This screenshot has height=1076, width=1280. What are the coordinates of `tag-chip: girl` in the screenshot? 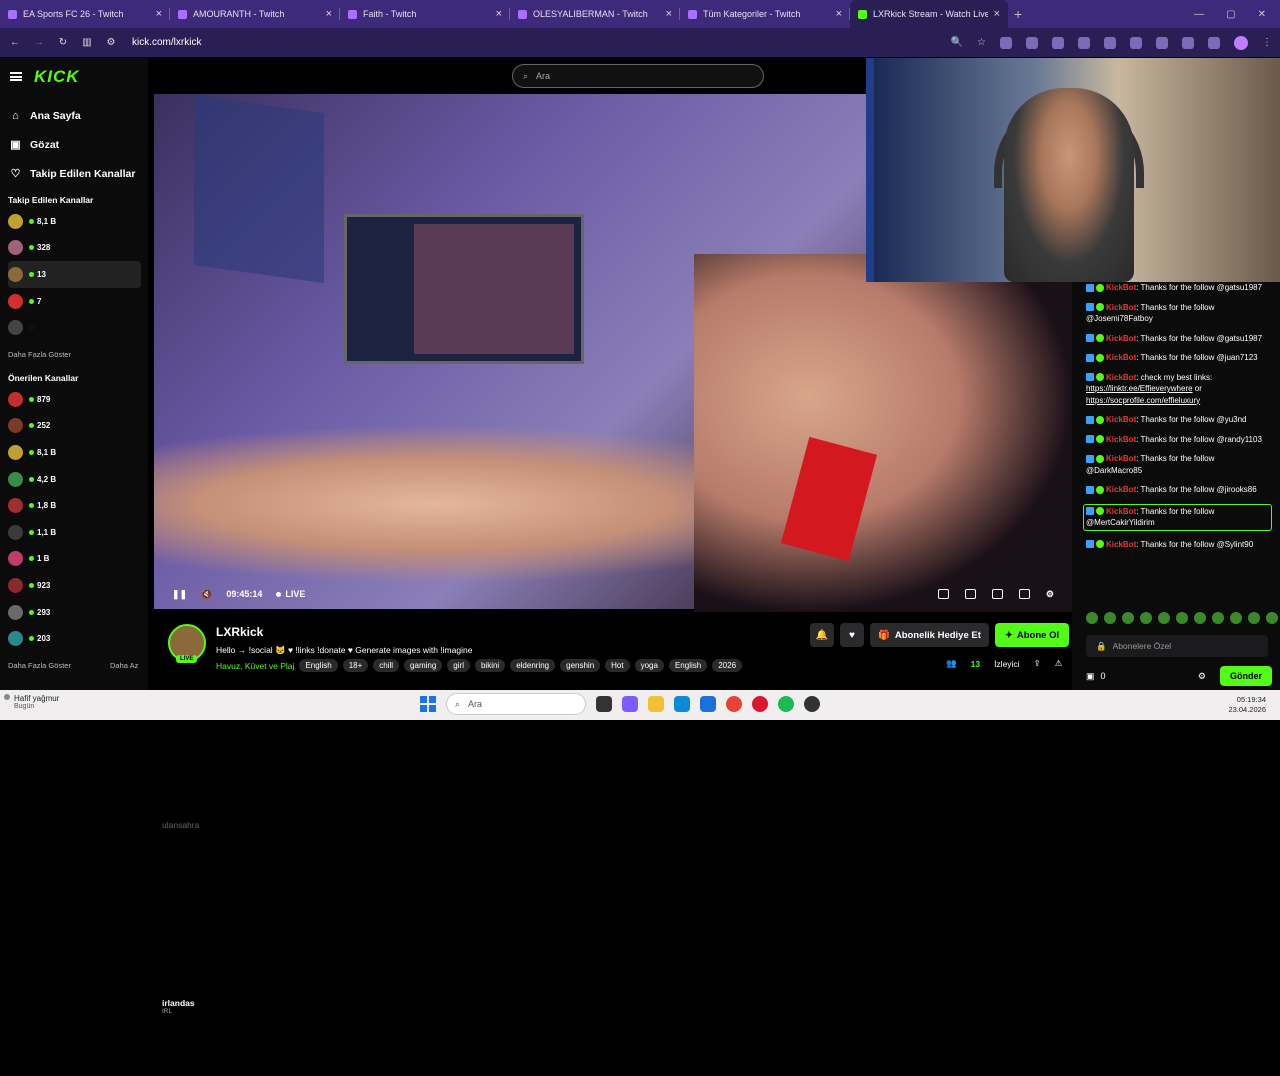 It's located at (458, 665).